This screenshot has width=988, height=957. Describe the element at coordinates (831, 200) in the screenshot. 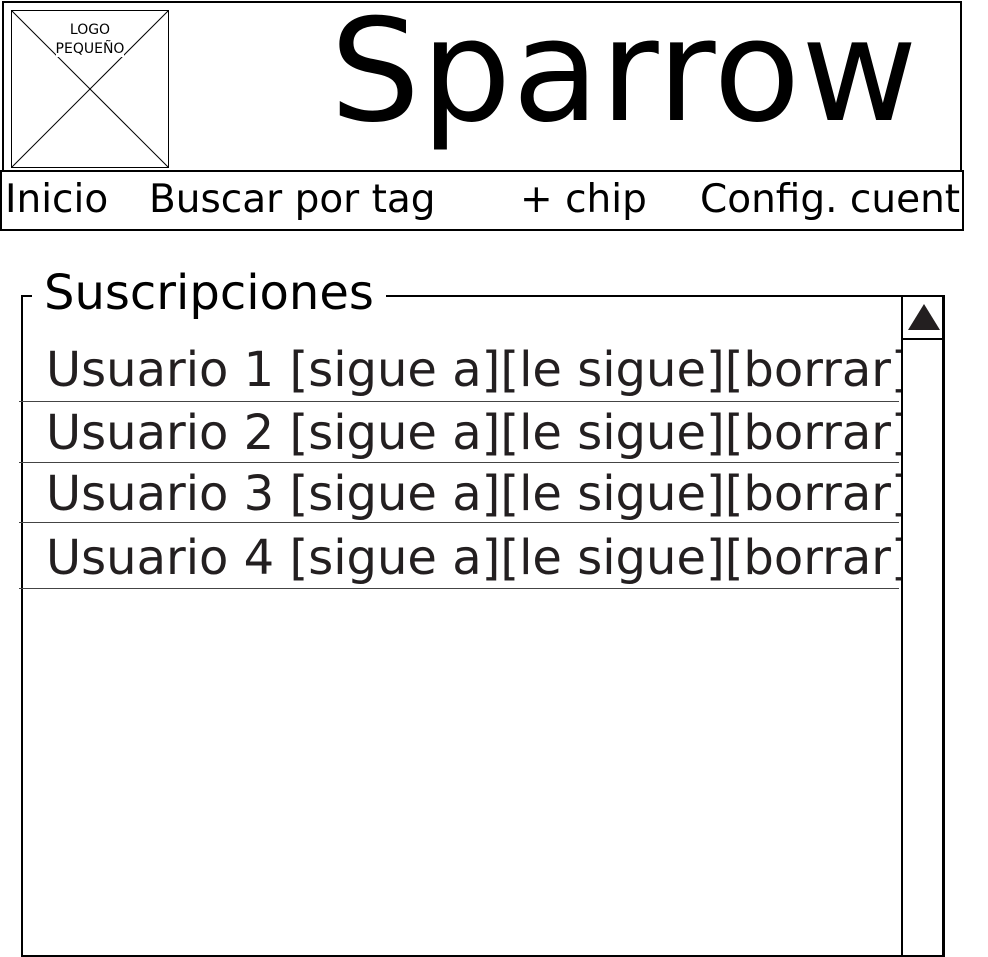

I see `nav-item-config-cuenta: Config. cuenta` at that location.